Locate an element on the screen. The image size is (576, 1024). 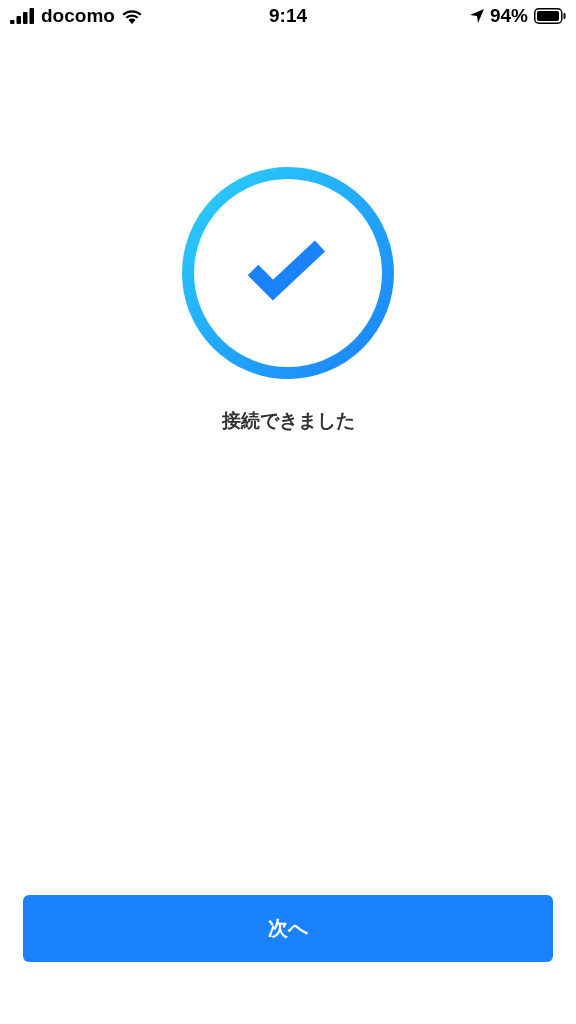
location-arrow-icon is located at coordinates (476, 16).